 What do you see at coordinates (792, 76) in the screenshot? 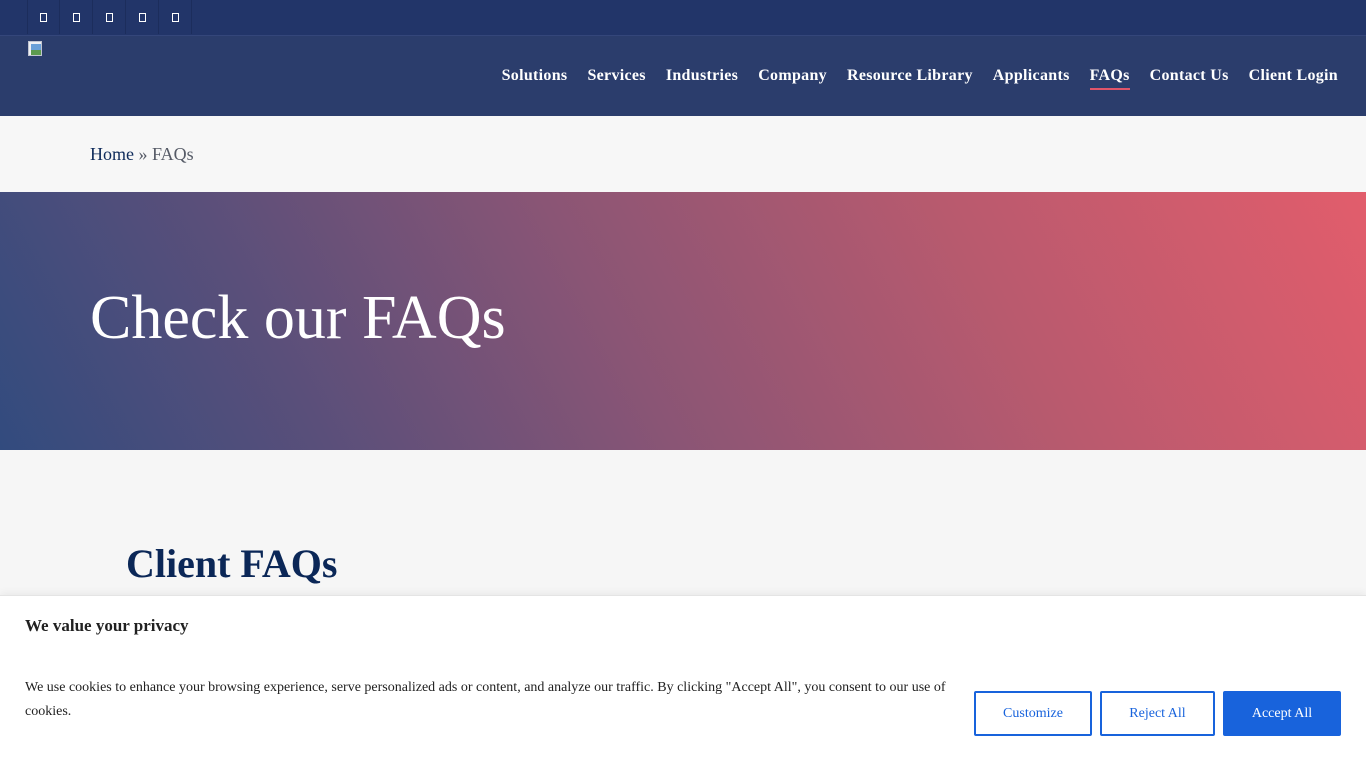
I see `nav-company: Company` at bounding box center [792, 76].